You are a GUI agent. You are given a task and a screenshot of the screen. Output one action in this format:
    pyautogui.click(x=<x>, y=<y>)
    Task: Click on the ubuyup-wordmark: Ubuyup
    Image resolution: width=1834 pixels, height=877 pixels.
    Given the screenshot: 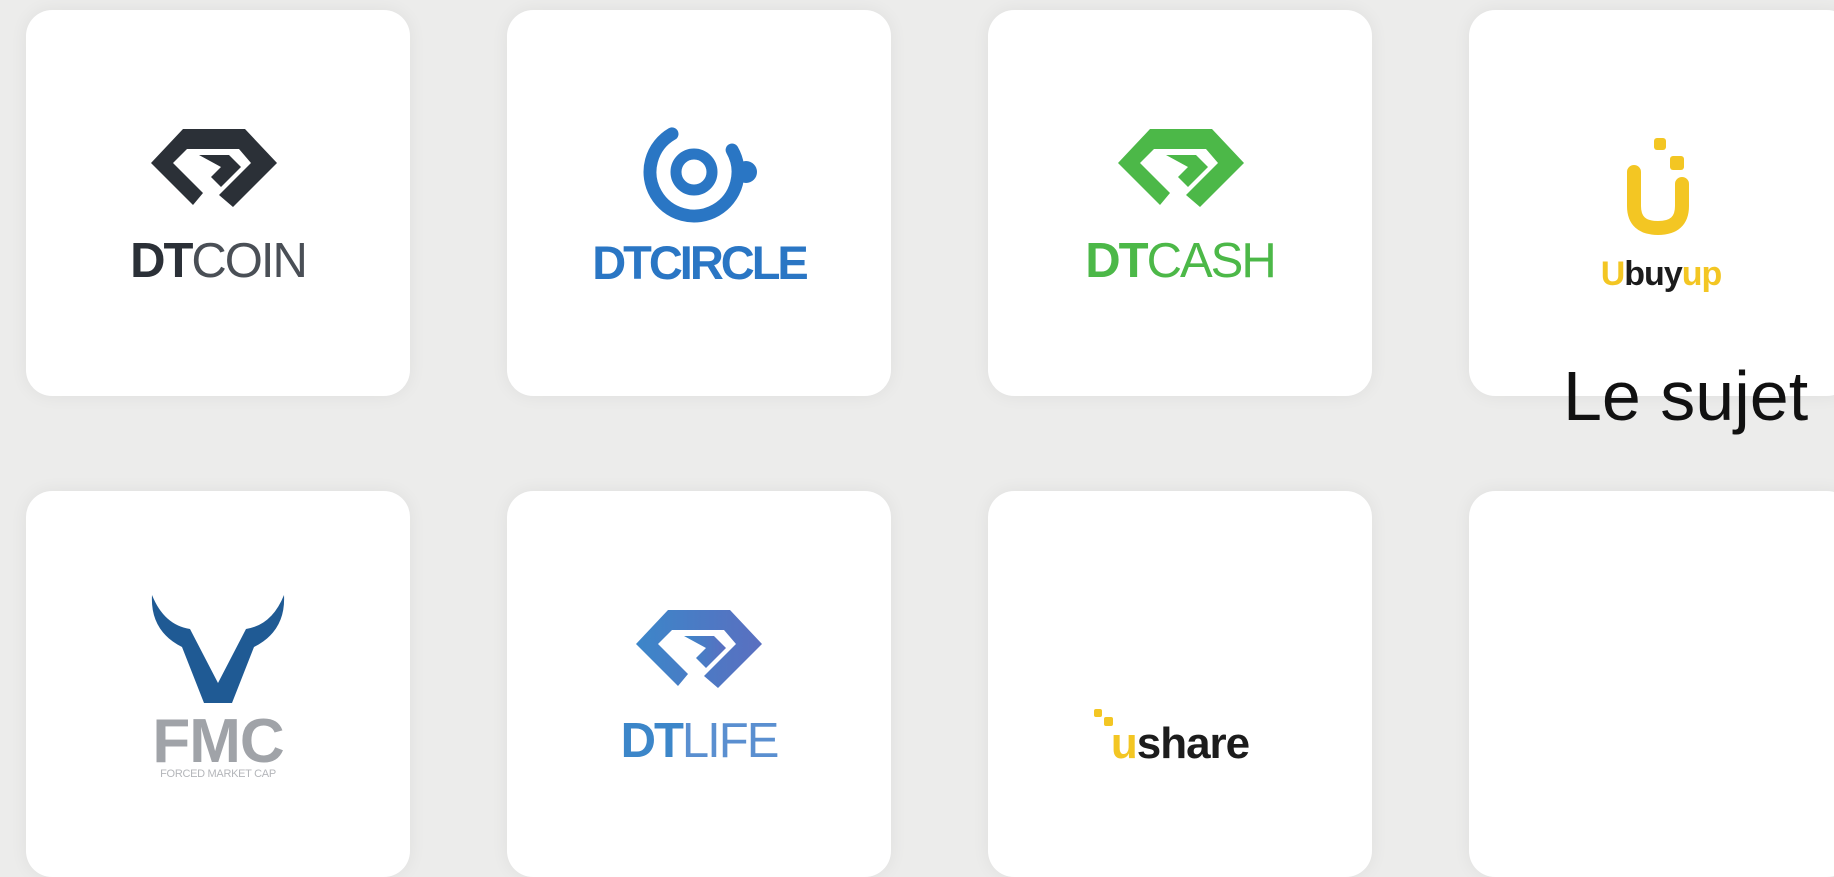 What is the action you would take?
    pyautogui.click(x=1651, y=274)
    